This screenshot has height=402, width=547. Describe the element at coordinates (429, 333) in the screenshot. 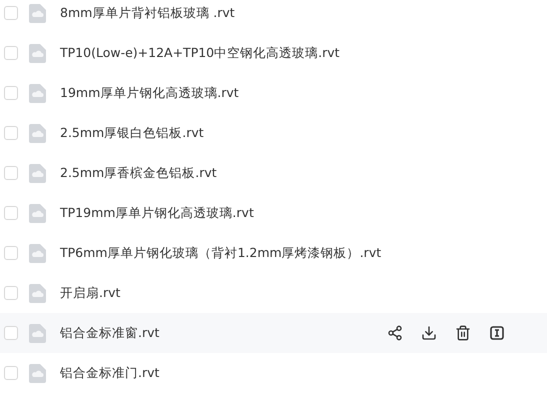

I see `download-icon` at that location.